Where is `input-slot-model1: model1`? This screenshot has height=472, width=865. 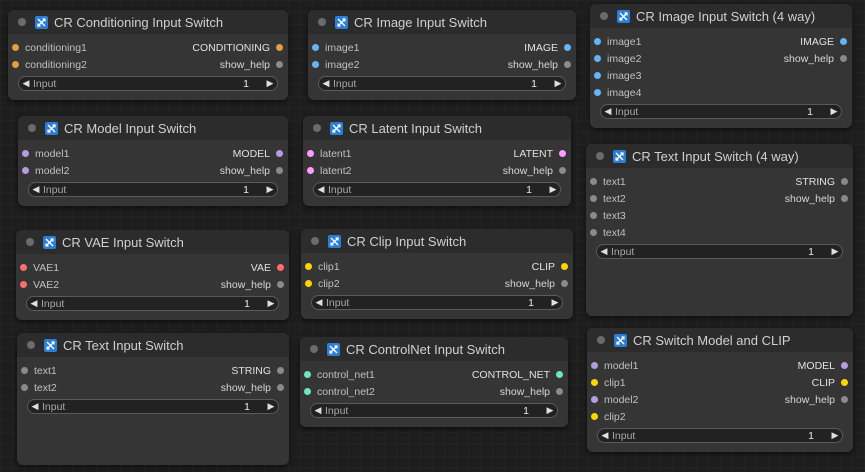
input-slot-model1: model1 is located at coordinates (45, 154).